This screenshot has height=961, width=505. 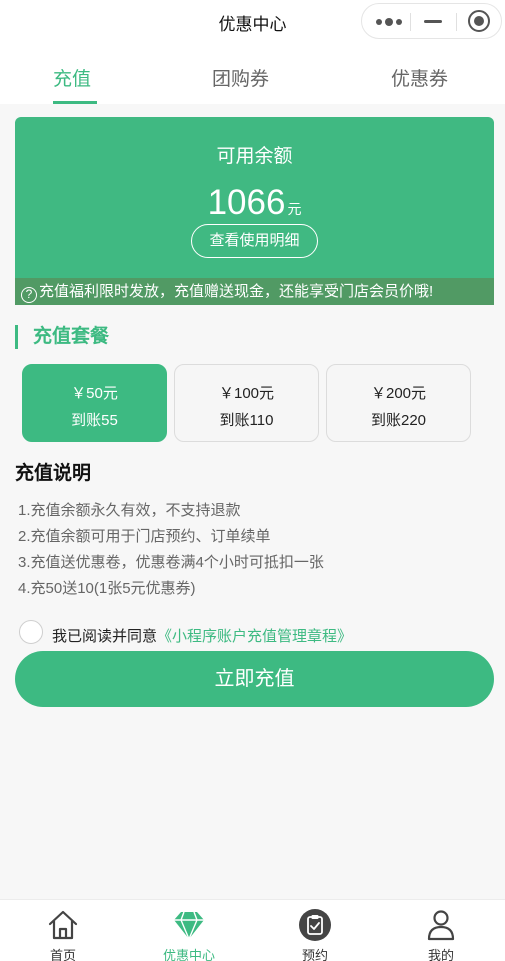 I want to click on agreement-label: 我已阅读并同意, so click(x=105, y=636).